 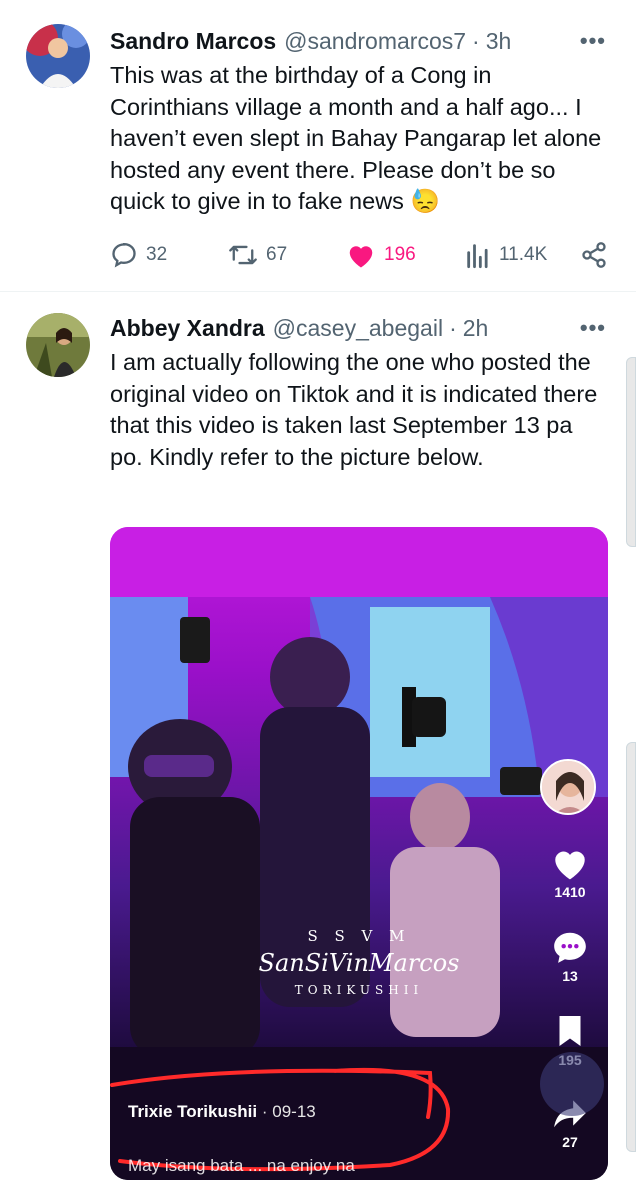 I want to click on tiktok-like-button: 1410, so click(x=570, y=872).